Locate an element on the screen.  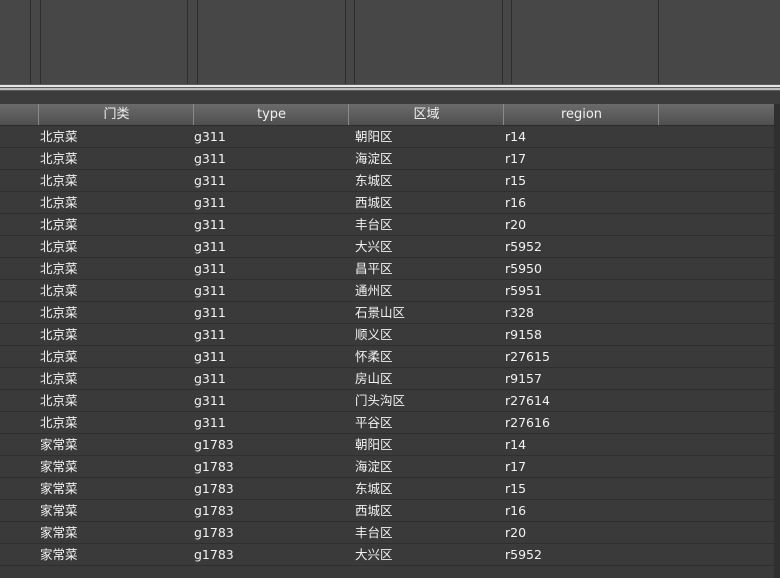
cell-region: r5950 is located at coordinates (523, 268).